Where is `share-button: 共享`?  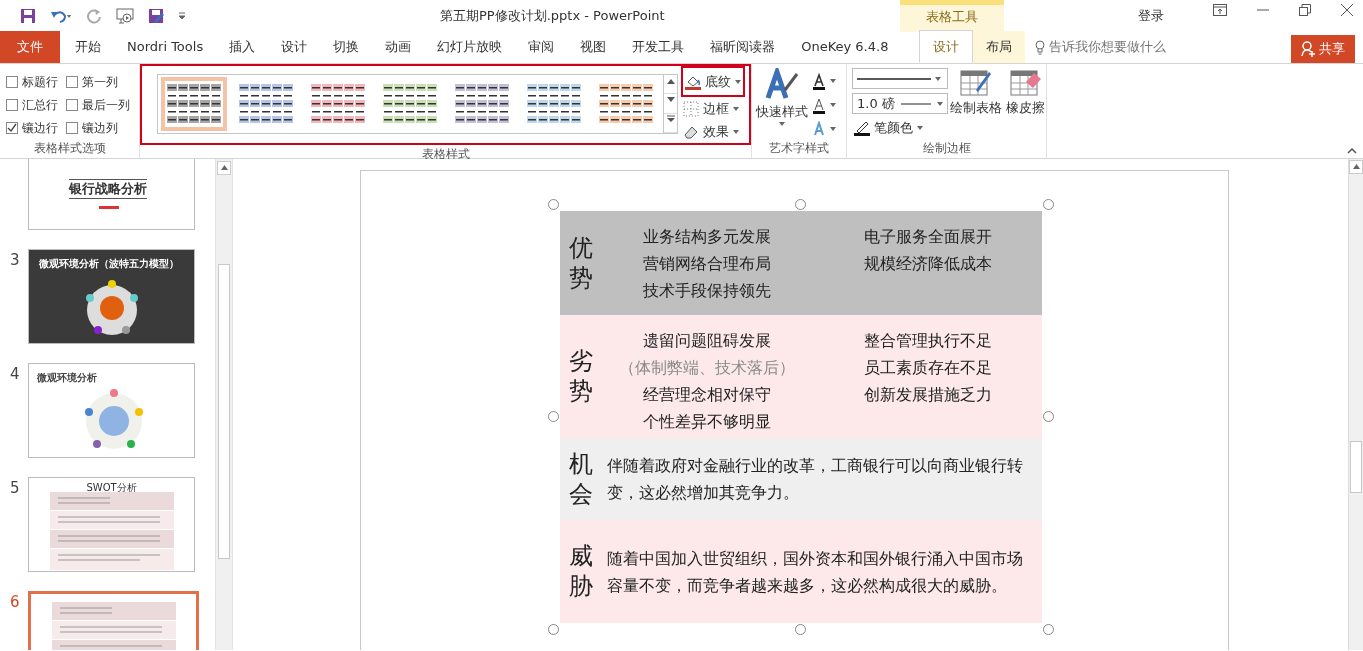
share-button: 共享 is located at coordinates (1323, 49).